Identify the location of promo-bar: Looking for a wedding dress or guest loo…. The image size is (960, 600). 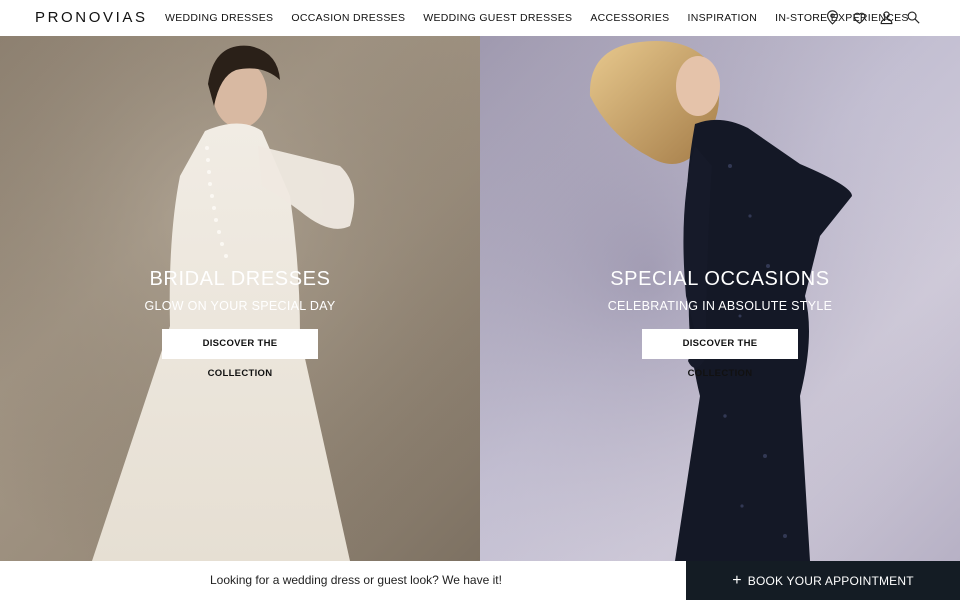
(480, 580).